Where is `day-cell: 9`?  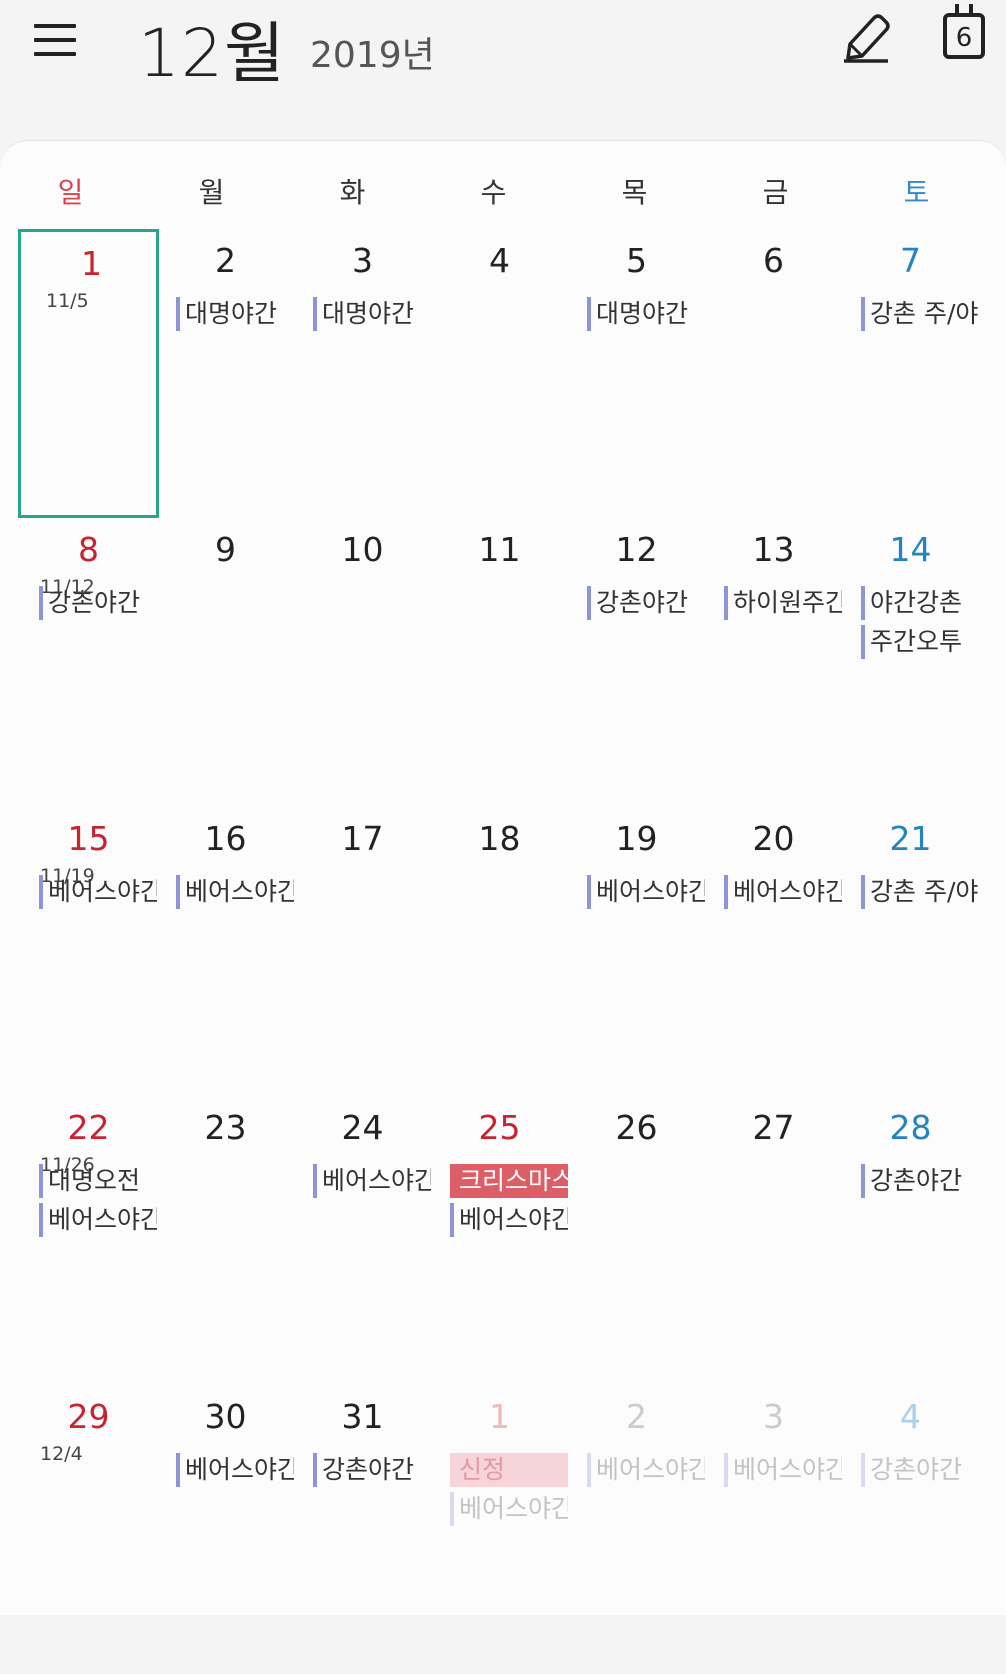 day-cell: 9 is located at coordinates (225, 662).